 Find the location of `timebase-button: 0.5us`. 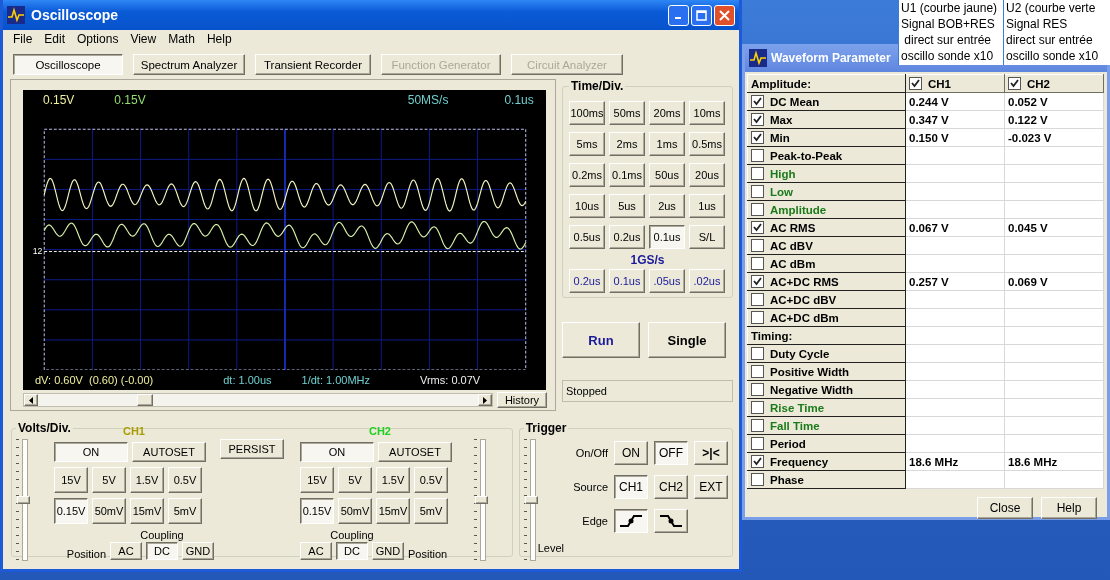

timebase-button: 0.5us is located at coordinates (587, 237).